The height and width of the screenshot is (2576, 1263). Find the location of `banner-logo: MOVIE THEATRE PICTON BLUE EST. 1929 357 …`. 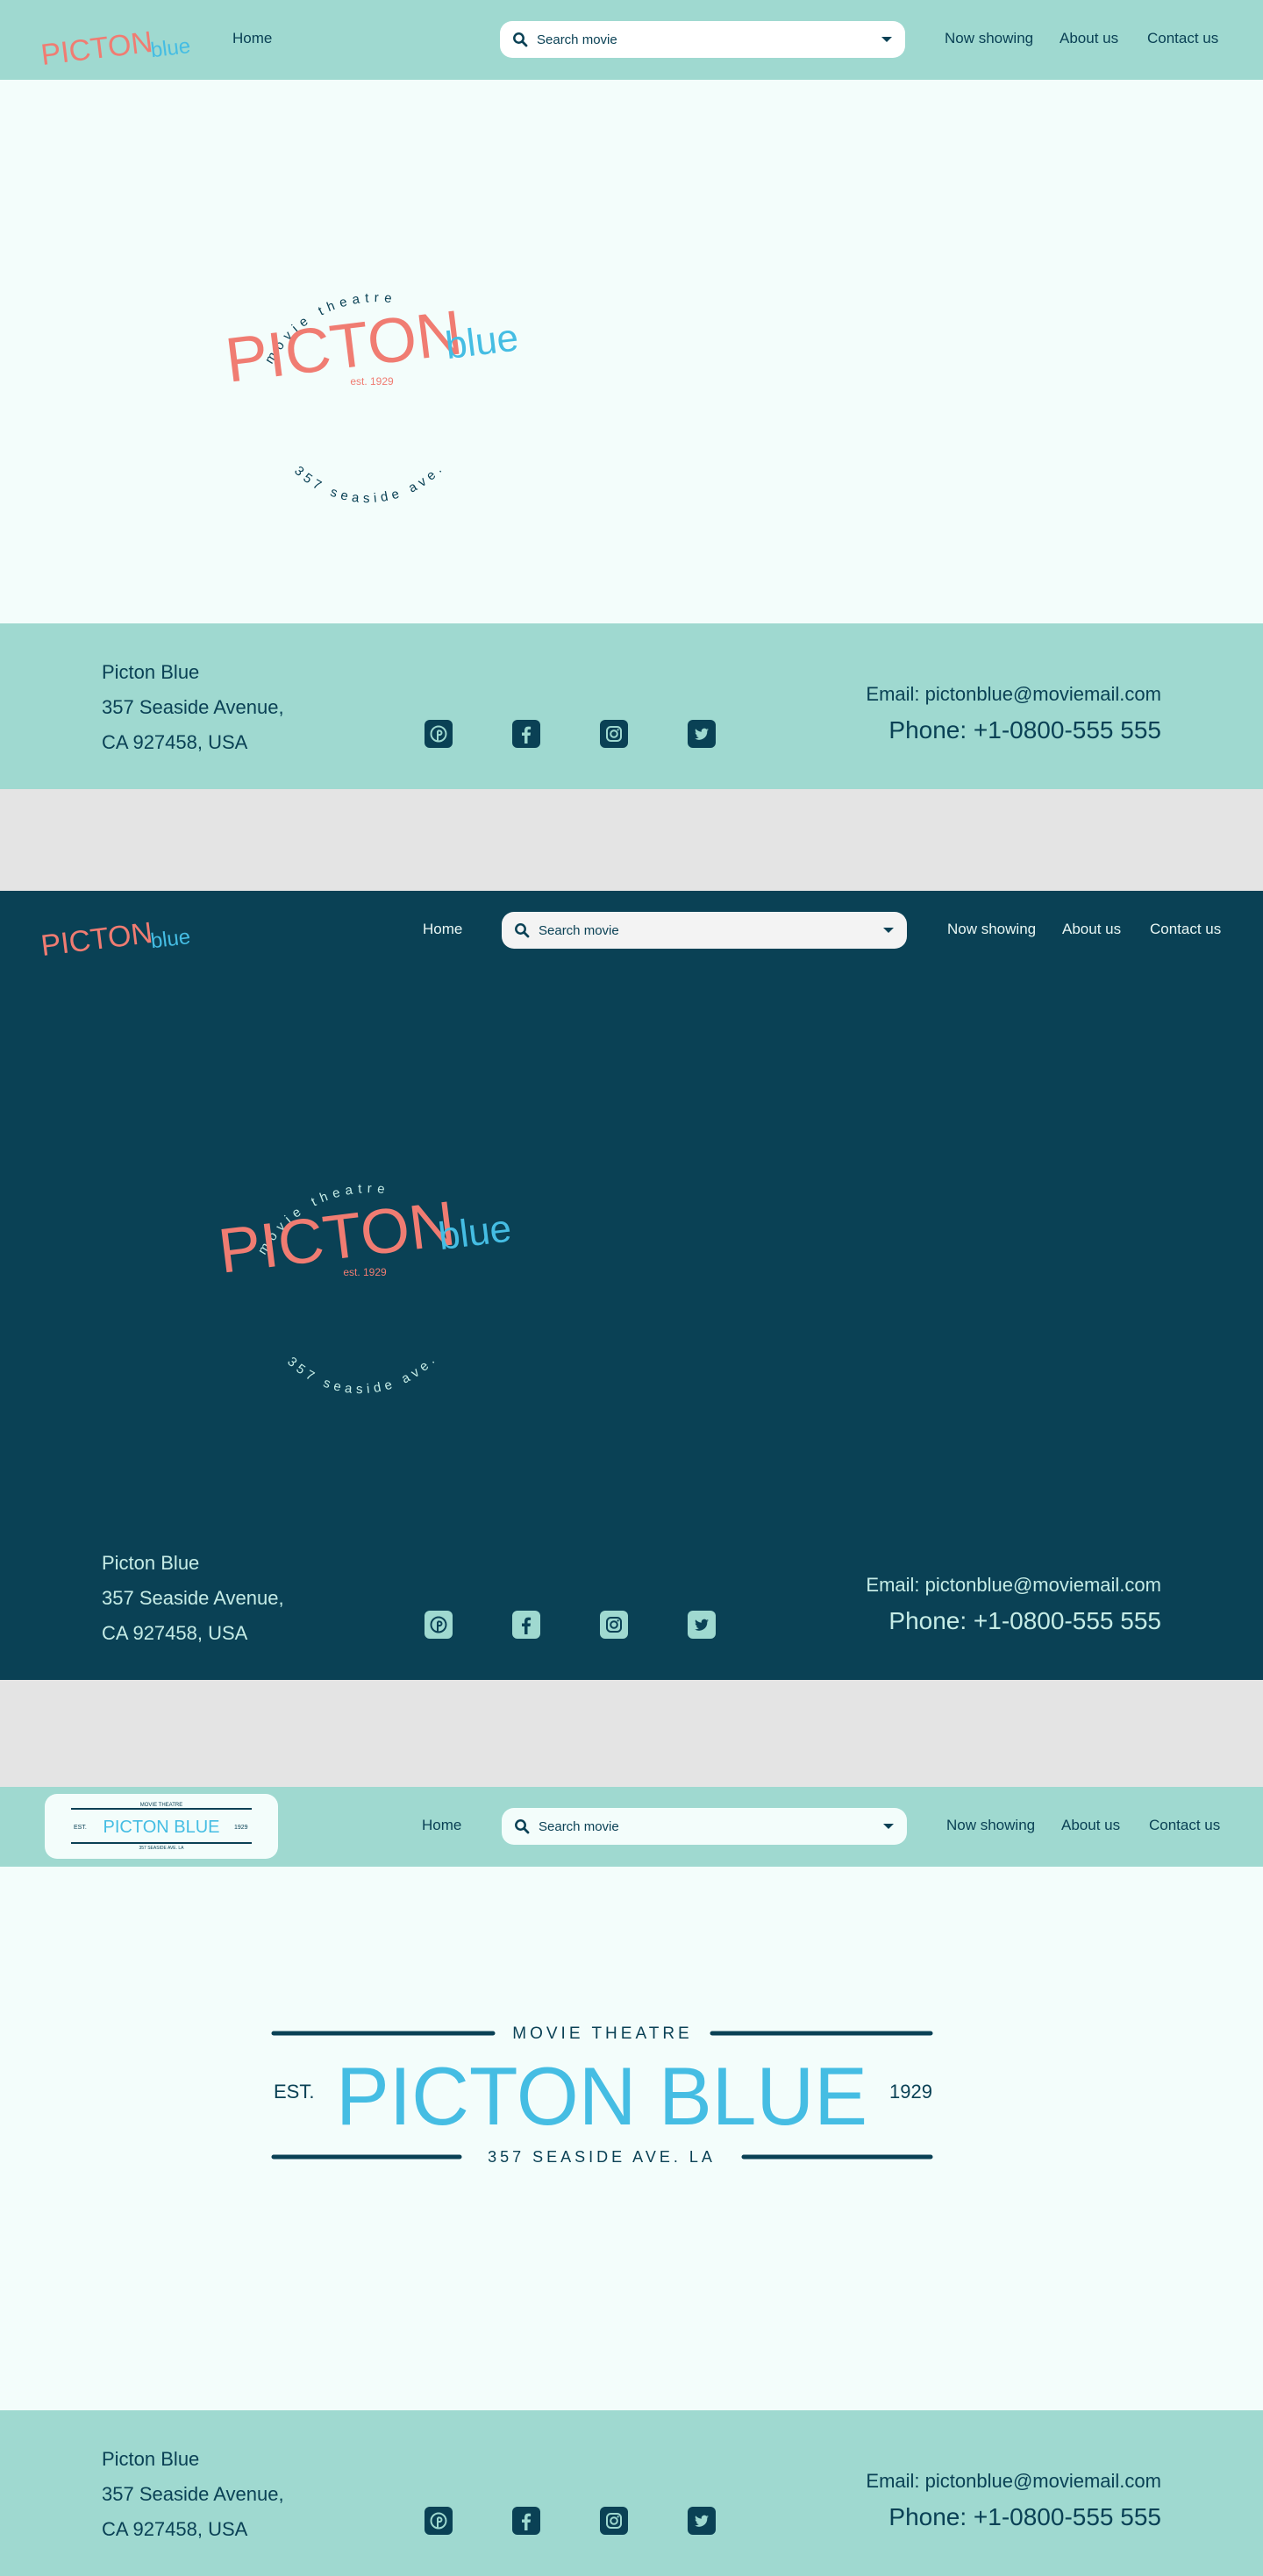

banner-logo: MOVIE THEATRE PICTON BLUE EST. 1929 357 … is located at coordinates (602, 2095).